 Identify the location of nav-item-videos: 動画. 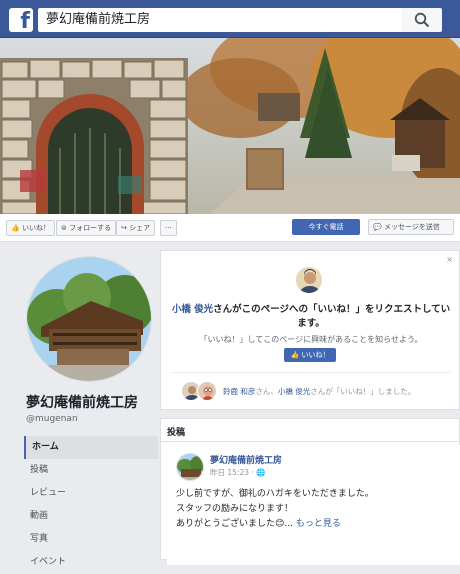
(91, 516).